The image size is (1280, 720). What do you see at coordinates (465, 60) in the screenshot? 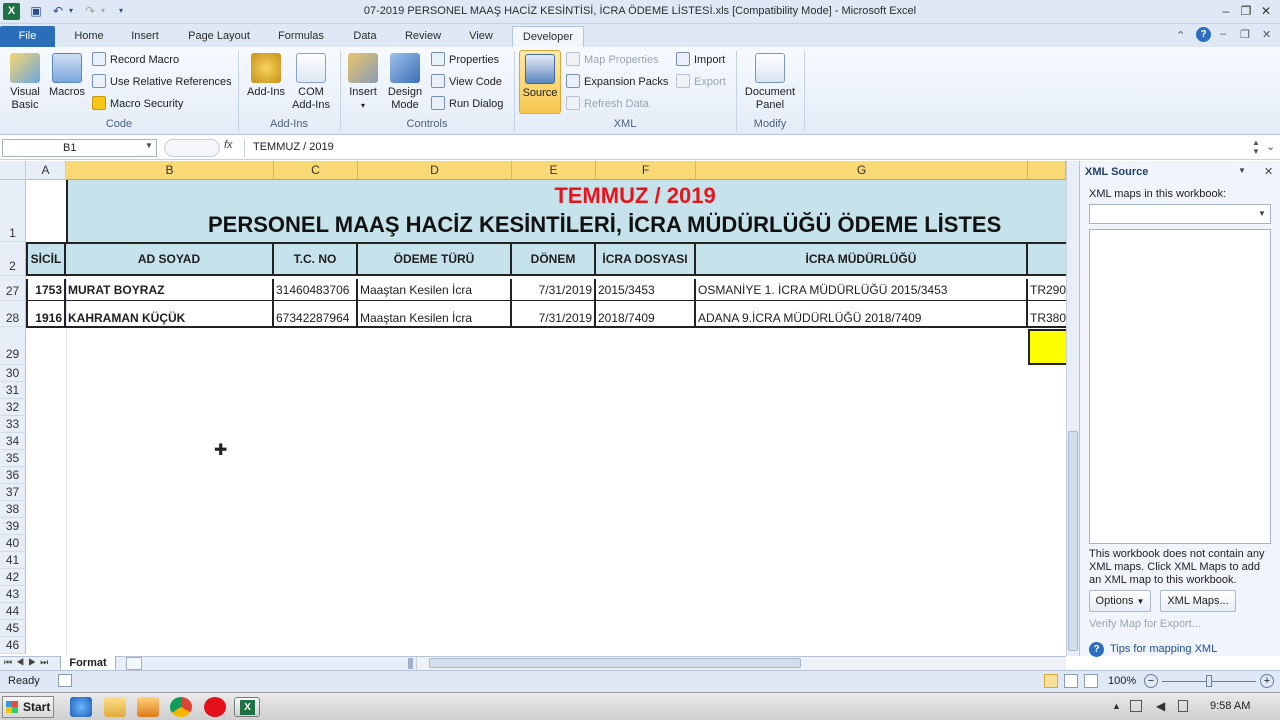
I see `properties-button: Properties` at bounding box center [465, 60].